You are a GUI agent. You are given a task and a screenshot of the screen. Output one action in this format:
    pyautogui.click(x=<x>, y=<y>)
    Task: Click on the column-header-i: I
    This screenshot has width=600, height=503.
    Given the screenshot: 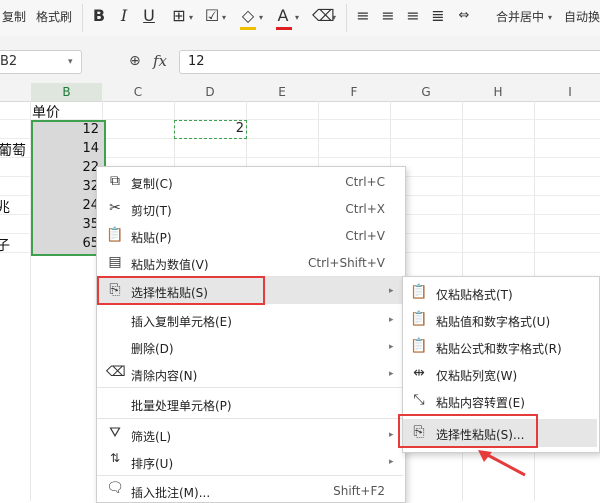 What is the action you would take?
    pyautogui.click(x=567, y=92)
    